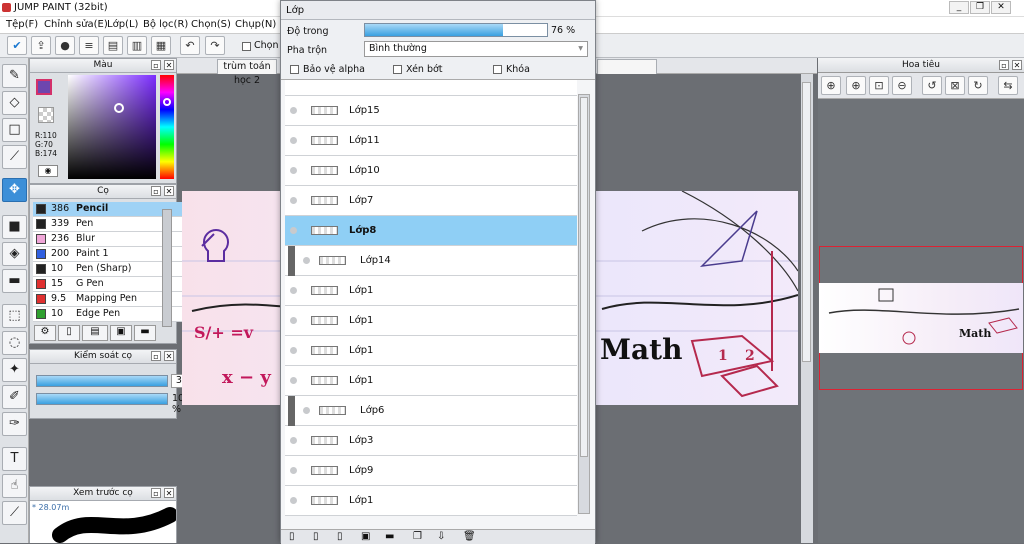  Describe the element at coordinates (45, 333) in the screenshot. I see `brush-settings-icon: ⚙` at that location.